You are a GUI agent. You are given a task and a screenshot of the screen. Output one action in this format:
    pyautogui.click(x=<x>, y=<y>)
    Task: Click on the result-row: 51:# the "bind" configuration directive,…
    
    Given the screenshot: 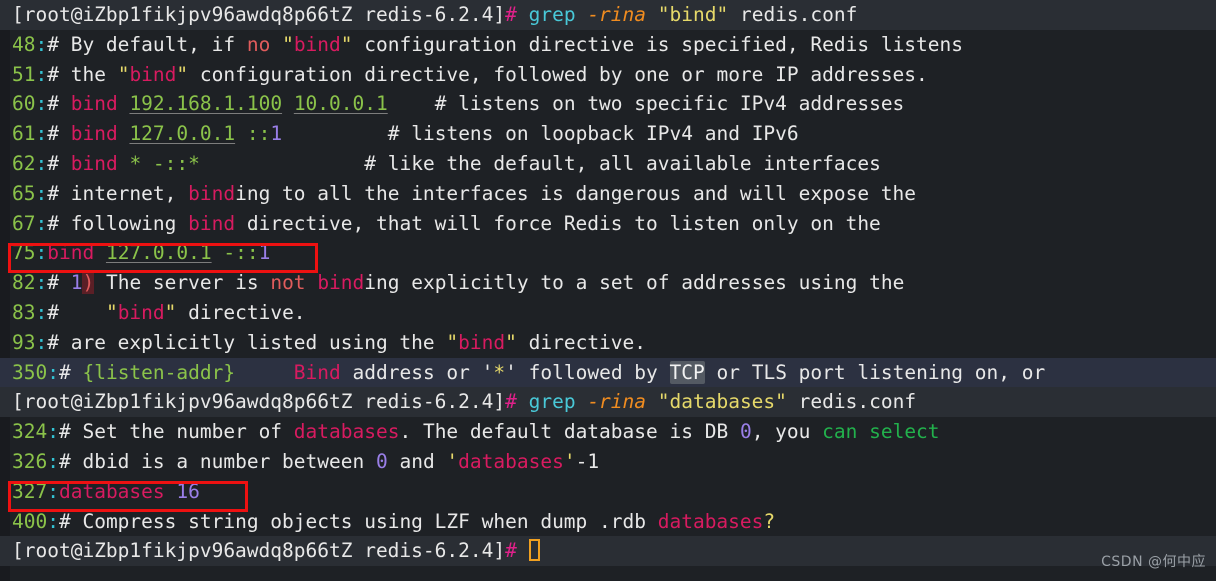 What is the action you would take?
    pyautogui.click(x=470, y=74)
    